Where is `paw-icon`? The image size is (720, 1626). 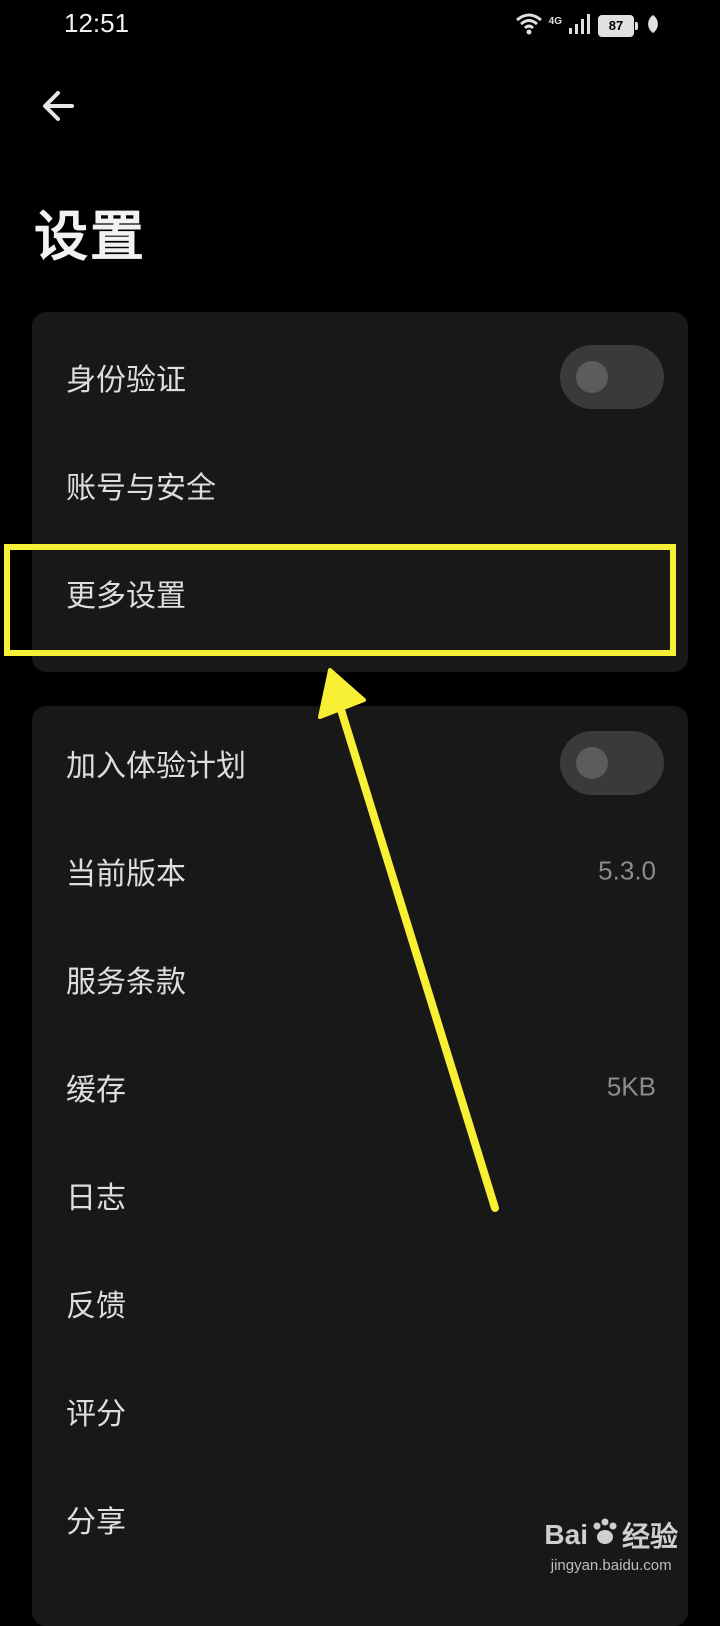 paw-icon is located at coordinates (605, 1535).